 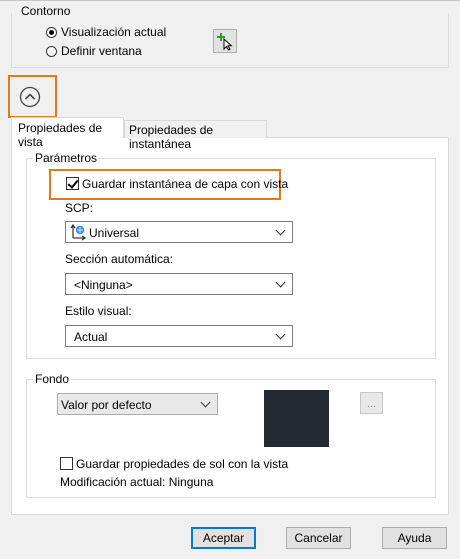 What do you see at coordinates (101, 51) in the screenshot?
I see `radio-definir-ventana-label: Definir ventana` at bounding box center [101, 51].